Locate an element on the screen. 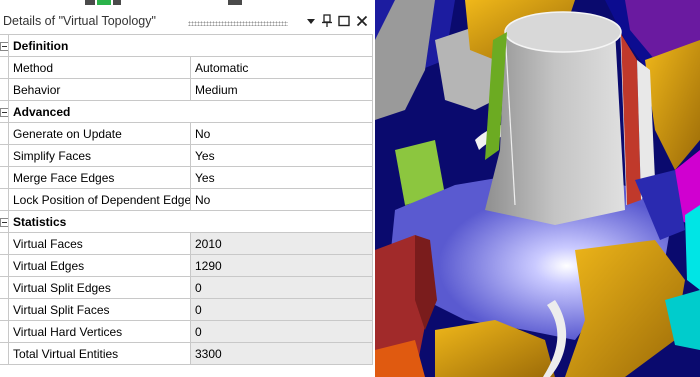  property-row: Generate on Update No is located at coordinates (186, 133).